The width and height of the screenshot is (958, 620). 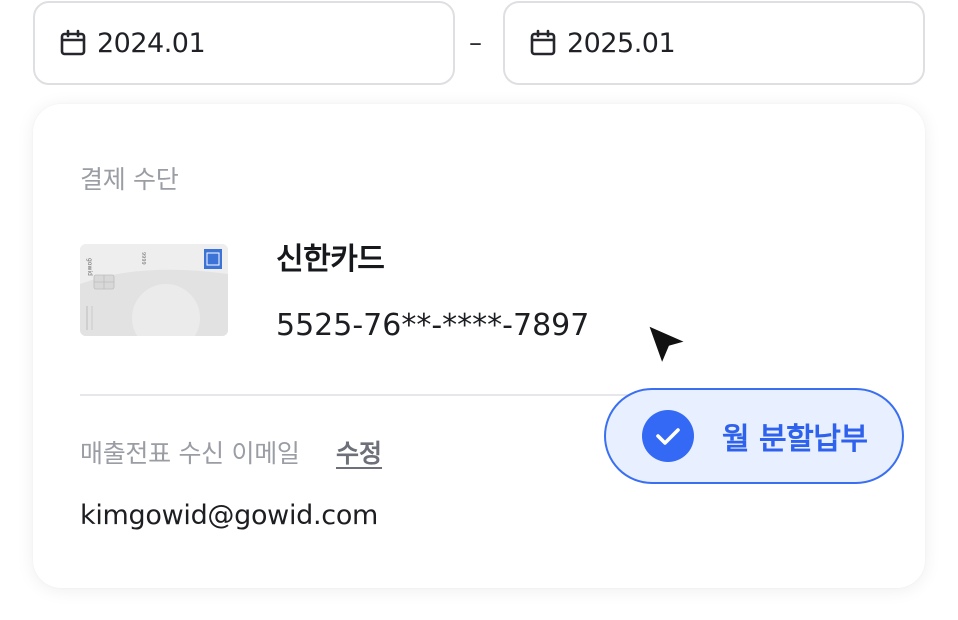 I want to click on monthly-installment-toggle: 월 분할납부, so click(x=754, y=436).